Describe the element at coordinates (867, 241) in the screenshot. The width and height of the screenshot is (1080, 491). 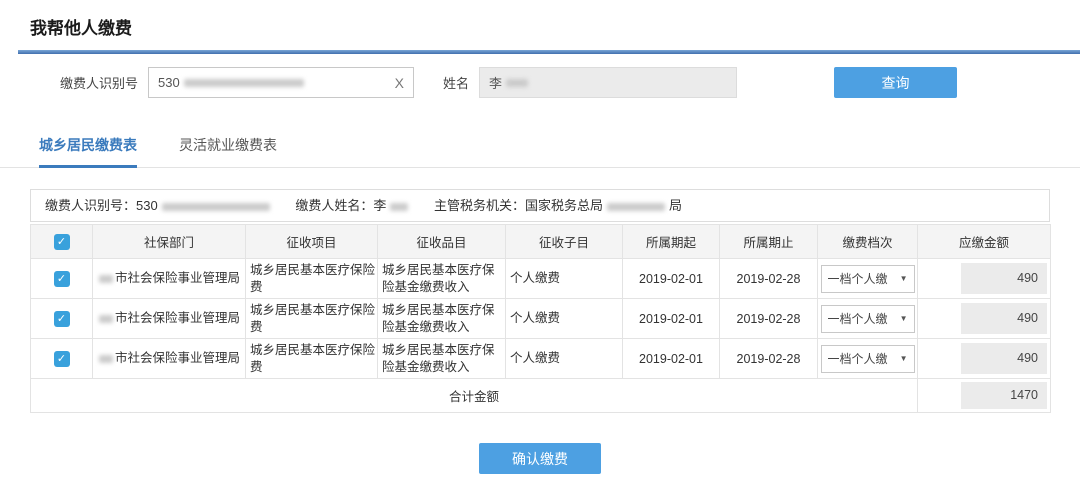
I see `header-tier: 缴费档次` at that location.